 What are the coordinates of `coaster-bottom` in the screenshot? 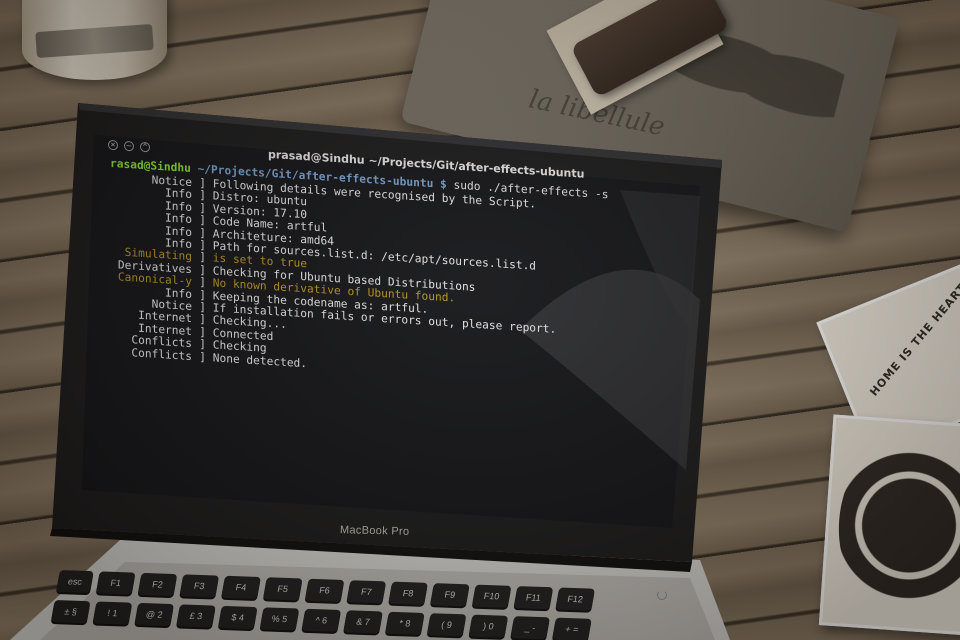 It's located at (889, 525).